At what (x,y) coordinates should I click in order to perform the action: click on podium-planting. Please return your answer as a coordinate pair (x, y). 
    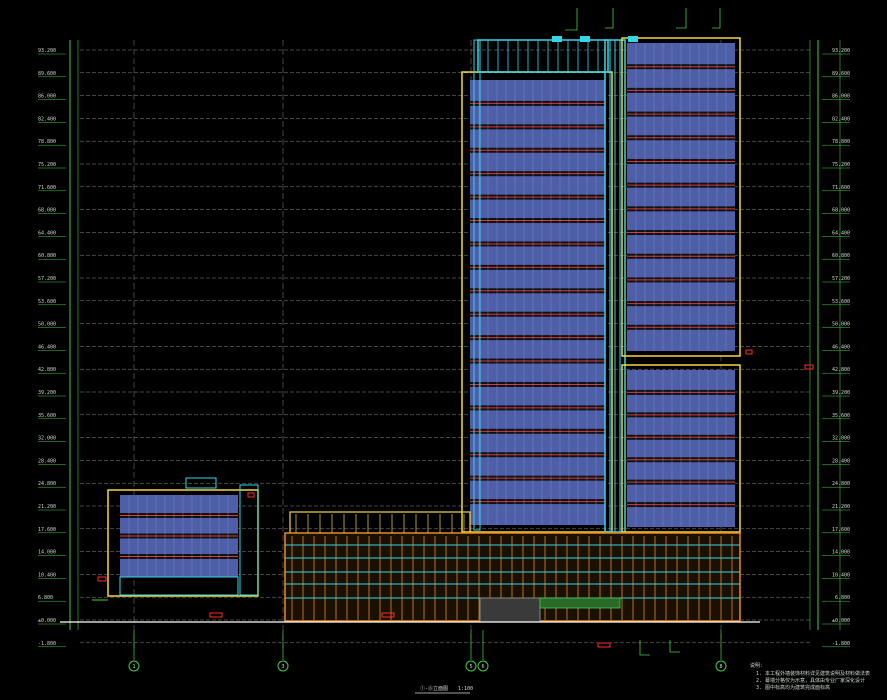
    Looking at the image, I should click on (580, 603).